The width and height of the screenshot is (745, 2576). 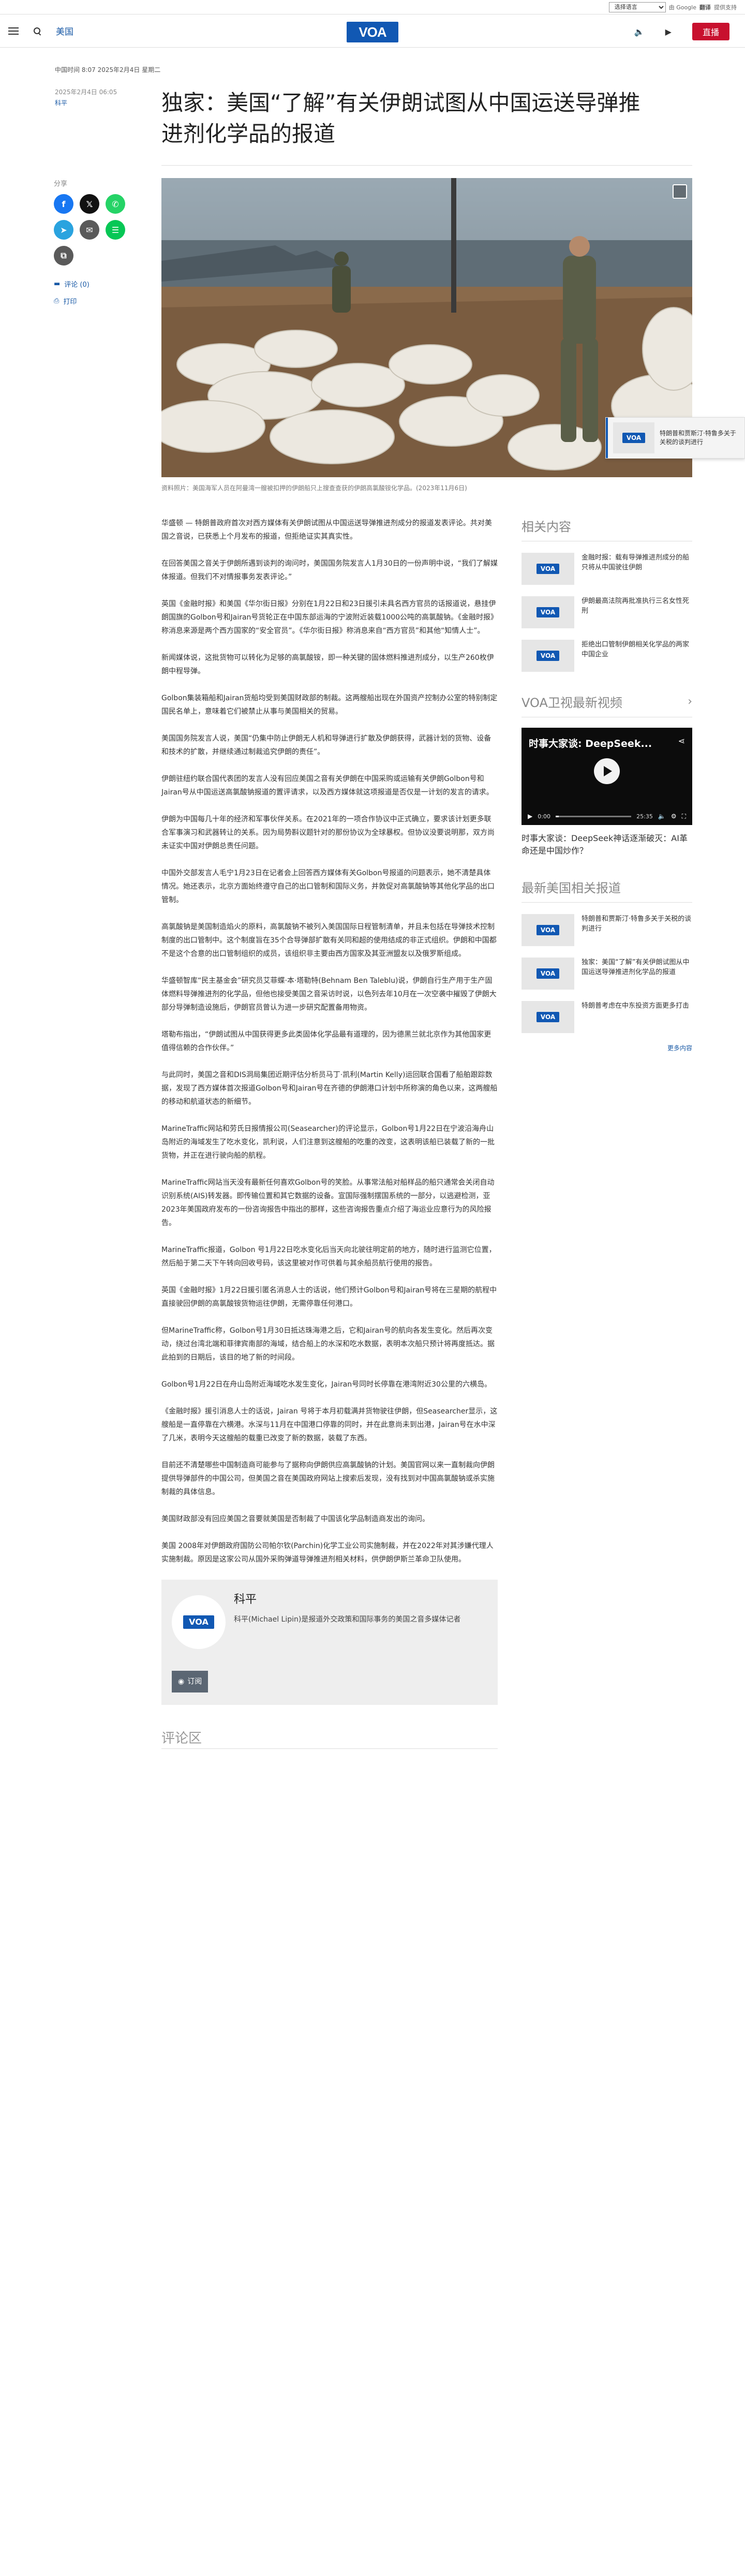 I want to click on email-share-button: ✉, so click(x=90, y=230).